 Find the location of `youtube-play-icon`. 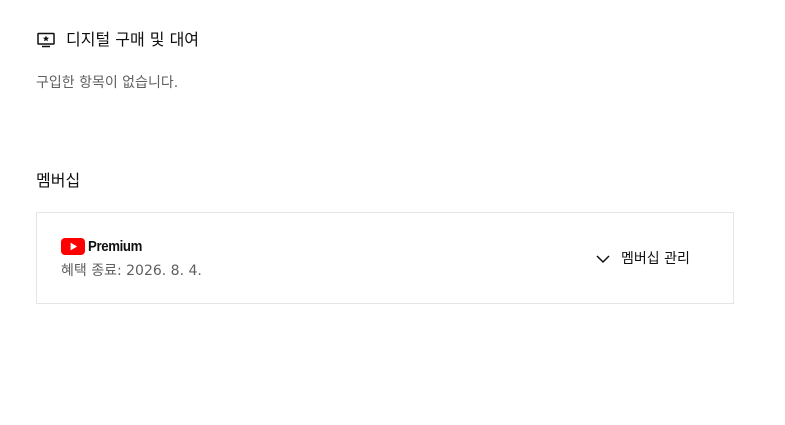

youtube-play-icon is located at coordinates (73, 246).